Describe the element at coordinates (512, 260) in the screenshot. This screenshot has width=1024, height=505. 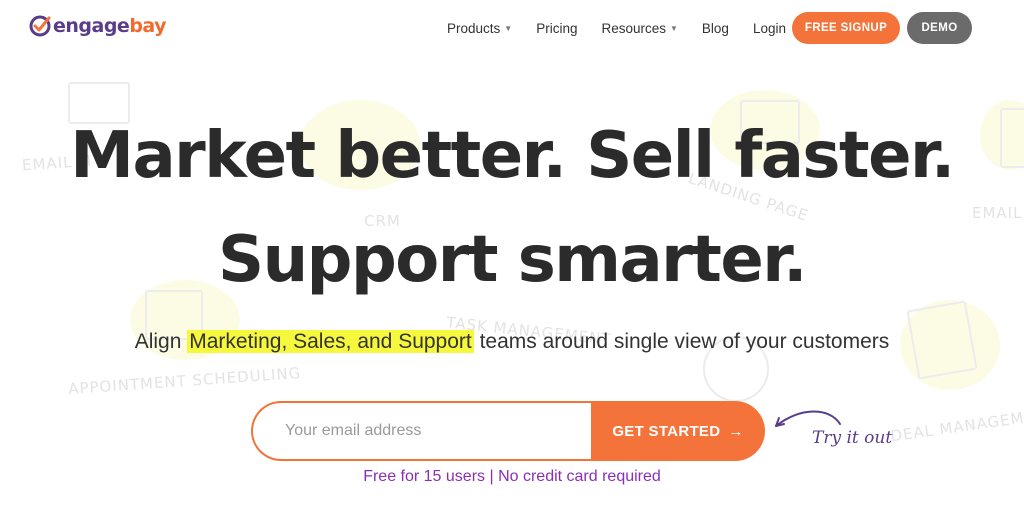
I see `hero-headline-line2: Support smarter.` at that location.